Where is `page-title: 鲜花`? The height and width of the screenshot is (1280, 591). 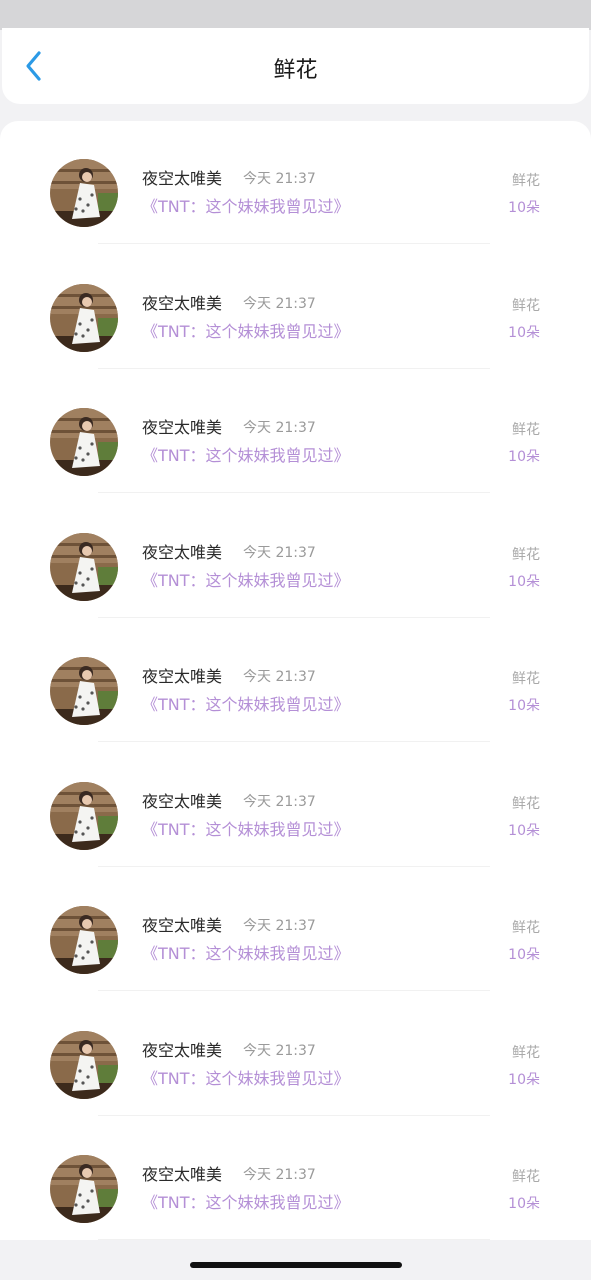
page-title: 鲜花 is located at coordinates (295, 70).